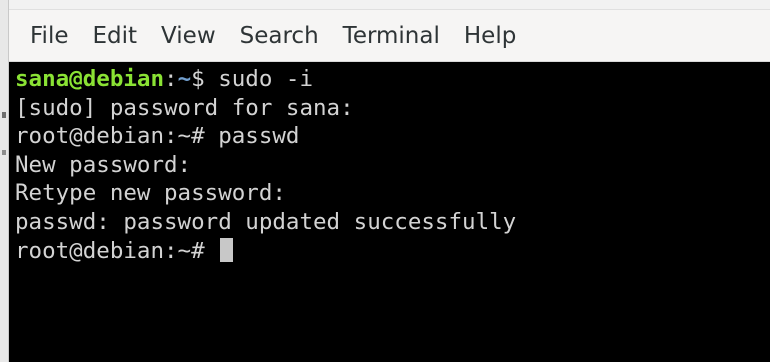 This screenshot has height=362, width=770. What do you see at coordinates (385, 5) in the screenshot?
I see `window-top-edge` at bounding box center [385, 5].